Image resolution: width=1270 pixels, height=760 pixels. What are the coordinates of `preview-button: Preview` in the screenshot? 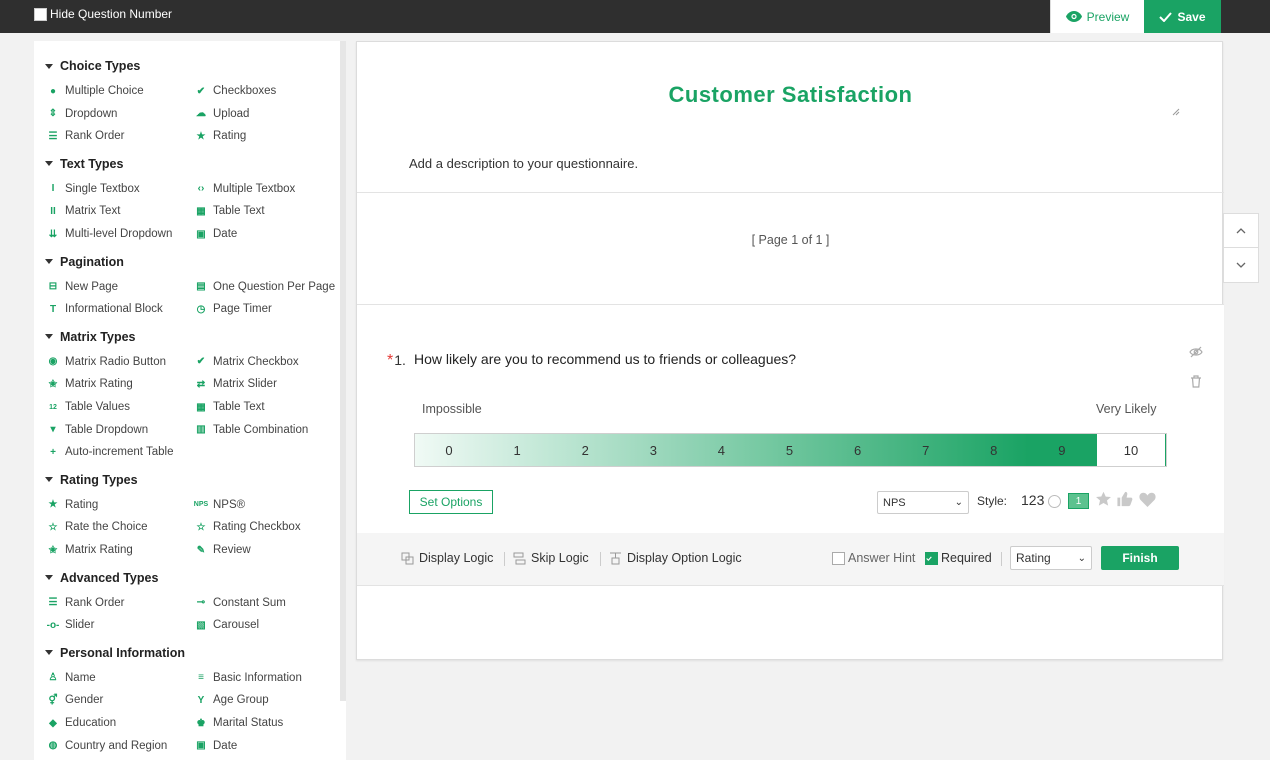 It's located at (1097, 16).